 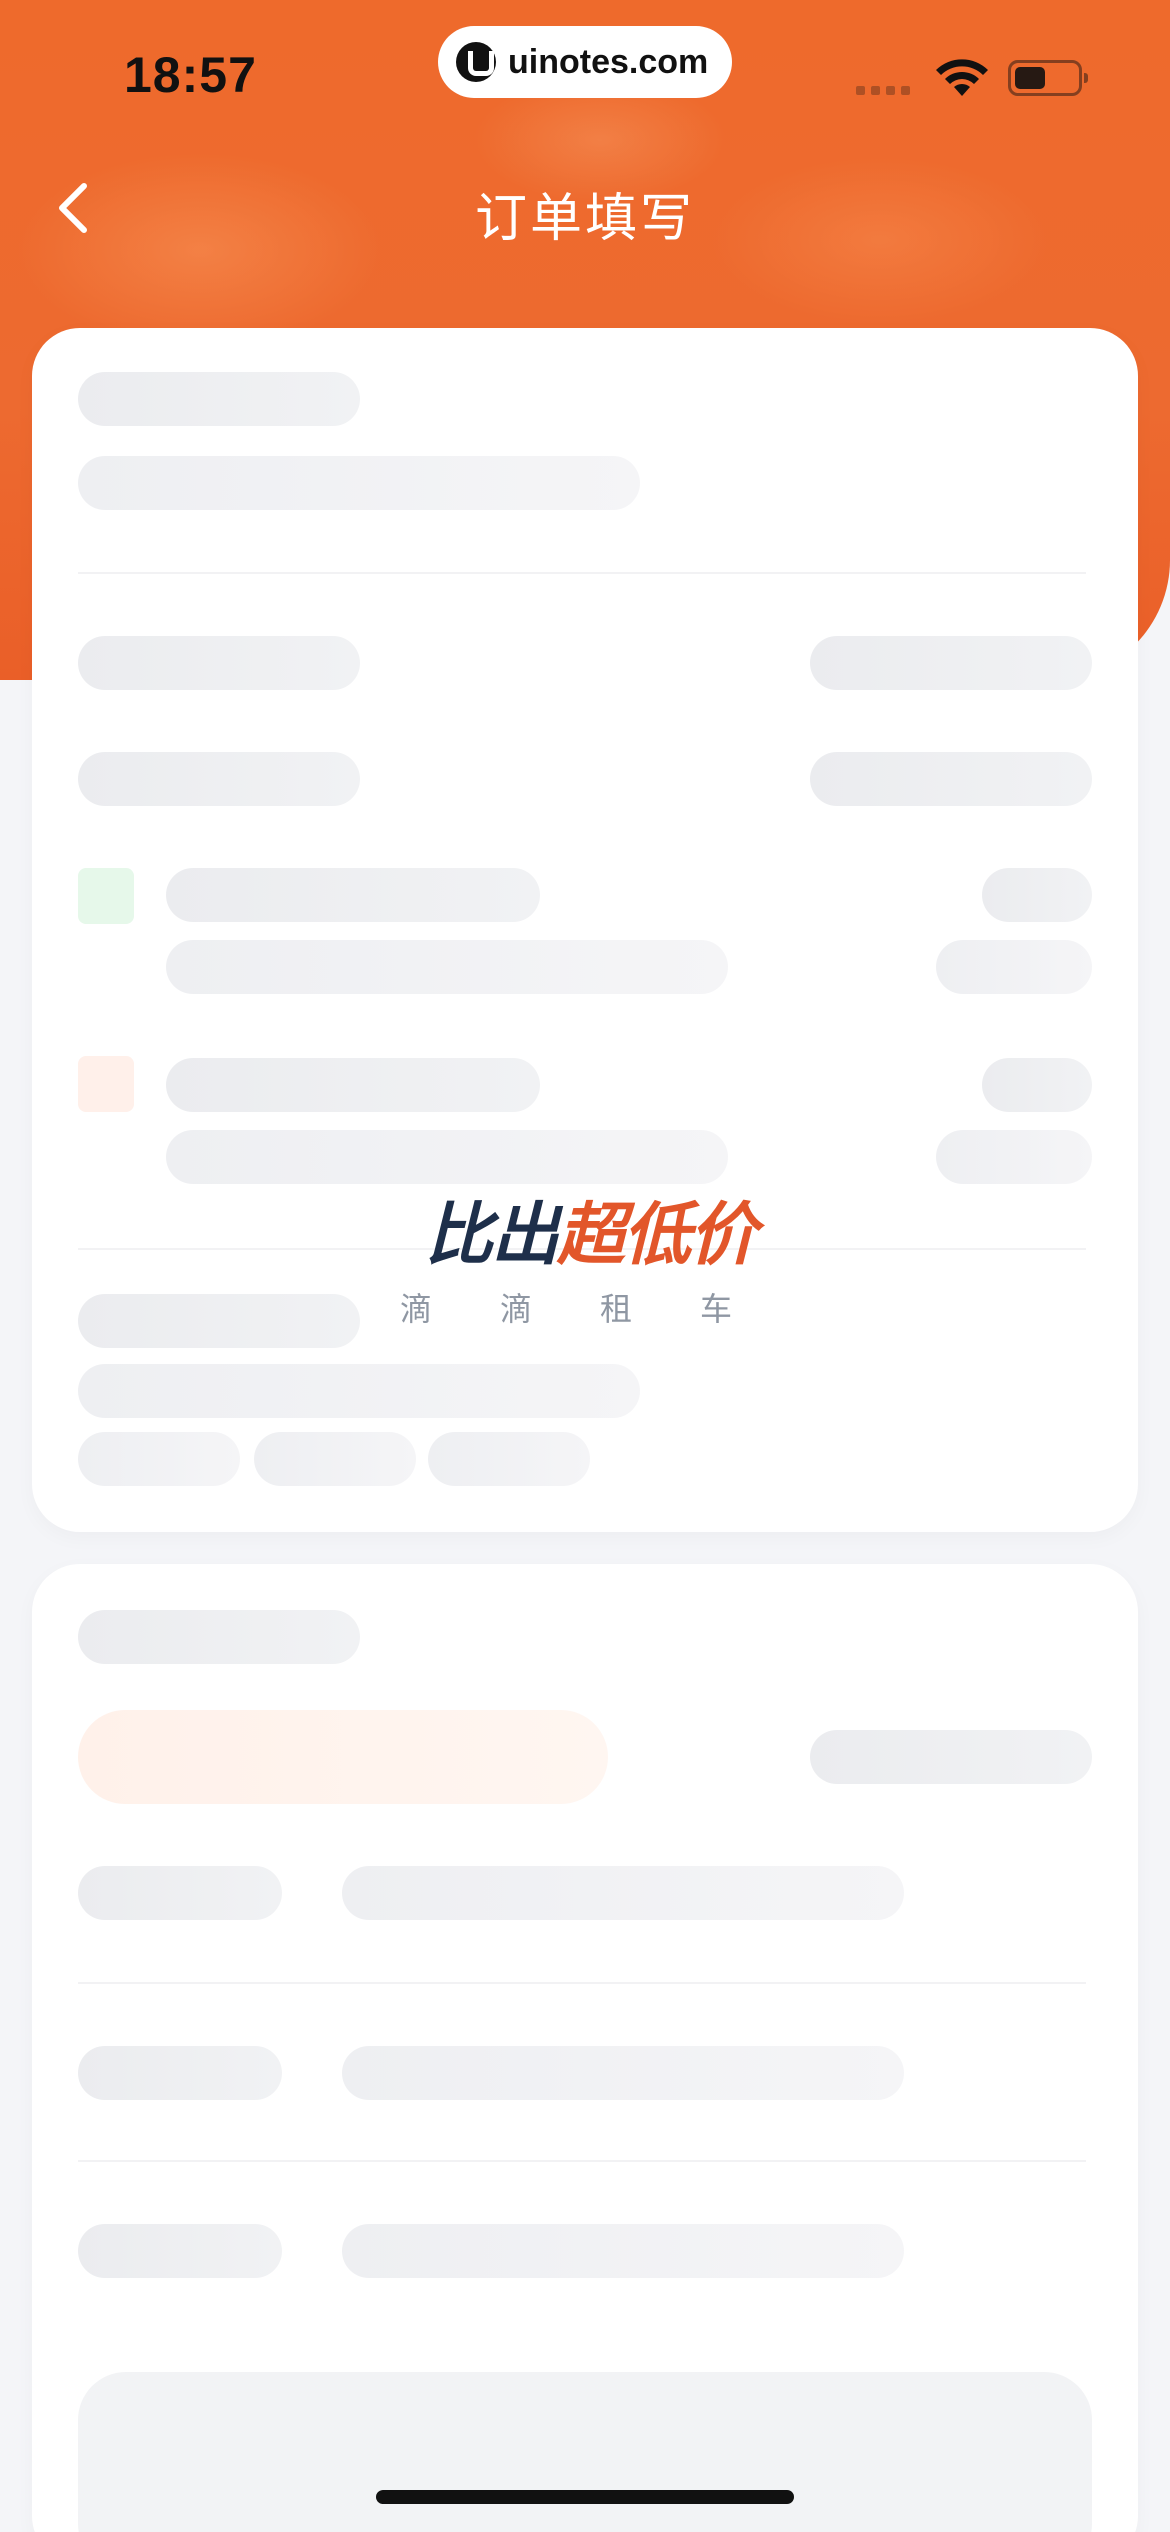 I want to click on wifi-icon, so click(x=962, y=77).